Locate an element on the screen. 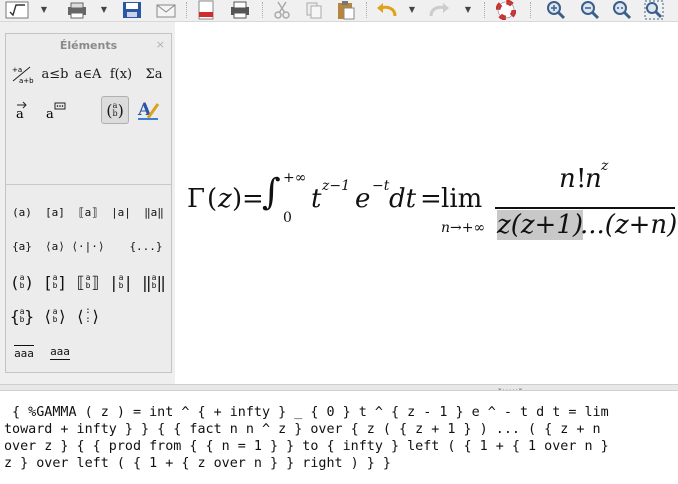 This screenshot has width=678, height=484. t-base: t is located at coordinates (316, 199).